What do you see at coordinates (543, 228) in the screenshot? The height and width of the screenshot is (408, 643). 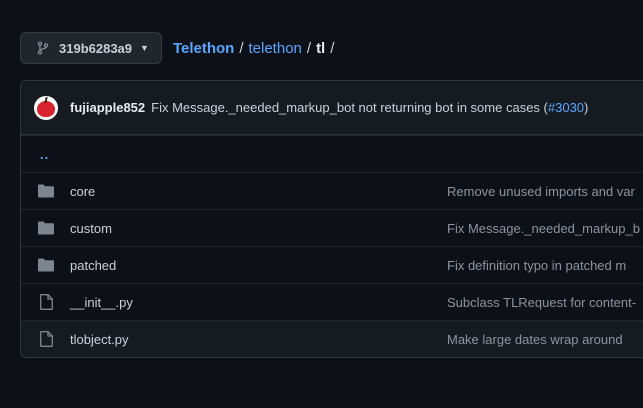 I see `file-commit-message: Fix Message._needed_markup_b` at bounding box center [543, 228].